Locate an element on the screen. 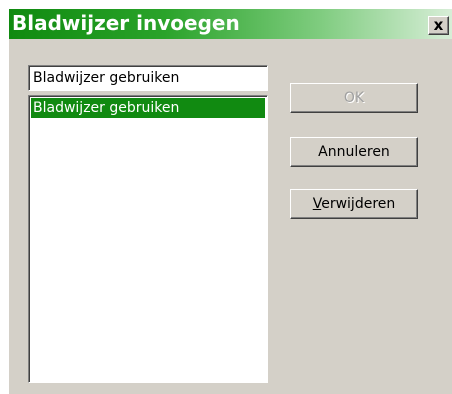 The width and height of the screenshot is (452, 394). delete-button: Verwijderen is located at coordinates (354, 204).